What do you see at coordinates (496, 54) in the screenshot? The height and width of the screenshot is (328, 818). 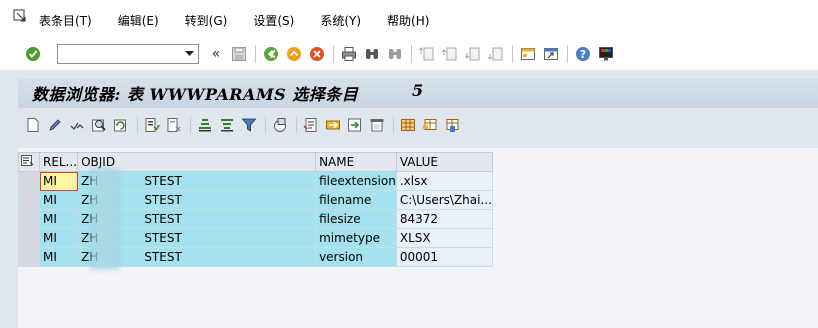 I see `last-page-icon` at bounding box center [496, 54].